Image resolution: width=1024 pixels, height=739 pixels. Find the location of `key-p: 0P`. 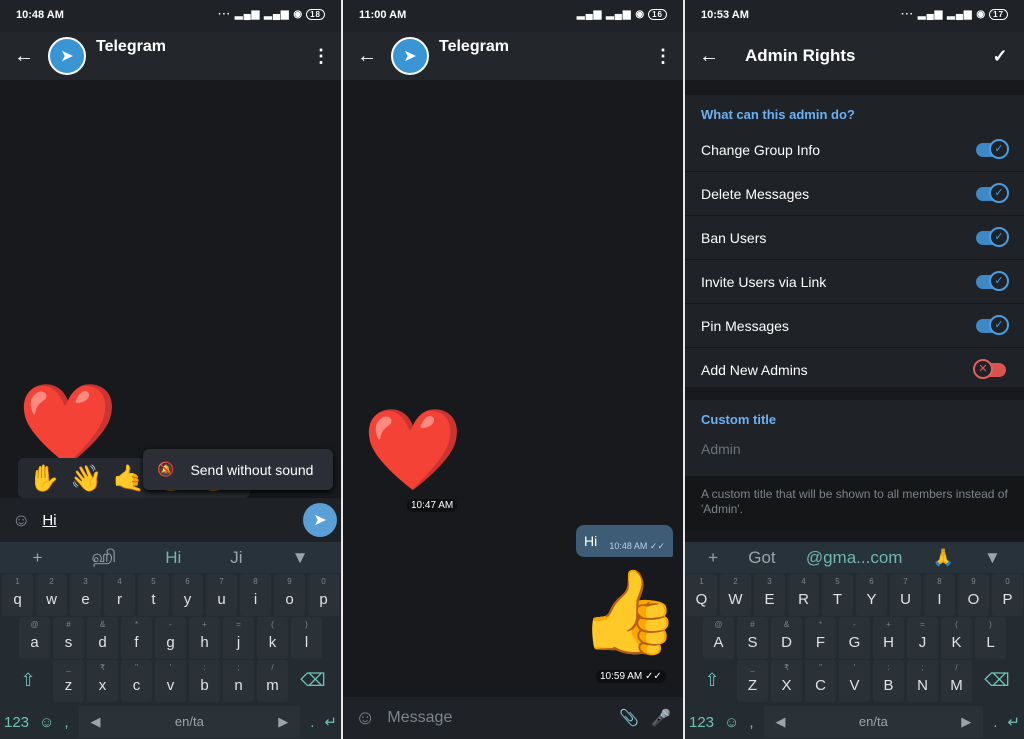

key-p: 0P is located at coordinates (1007, 595).